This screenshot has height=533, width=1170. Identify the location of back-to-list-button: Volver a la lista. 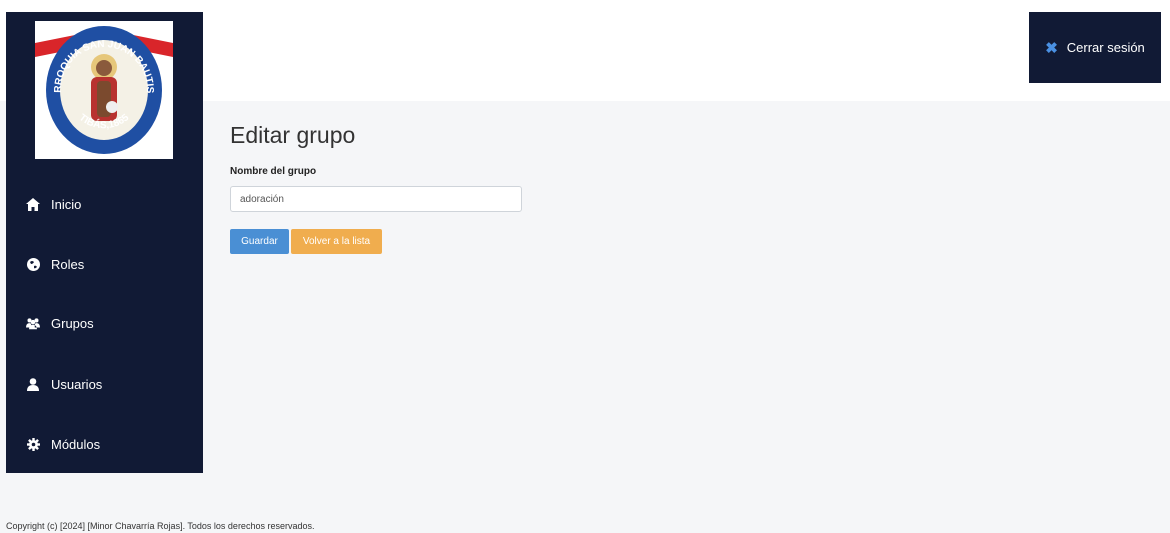
(336, 241).